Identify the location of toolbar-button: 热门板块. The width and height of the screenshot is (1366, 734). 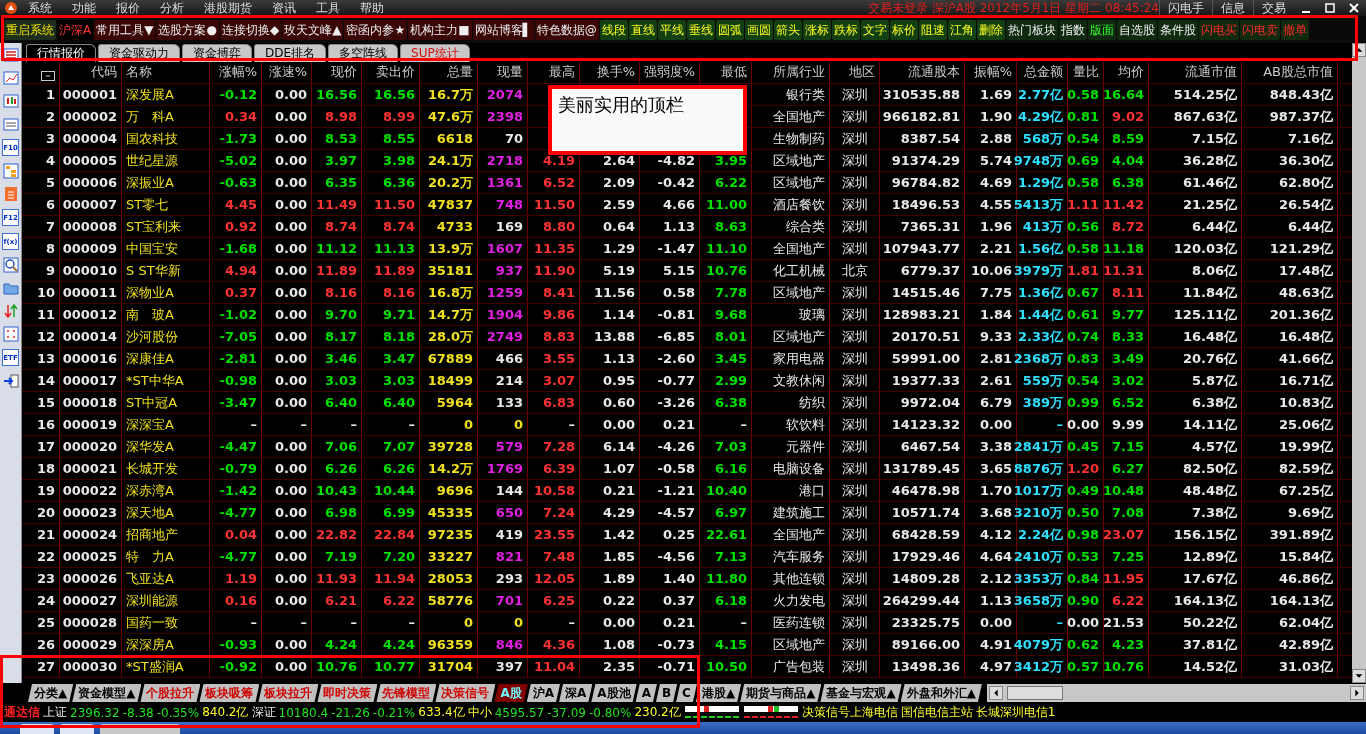
(1031, 29).